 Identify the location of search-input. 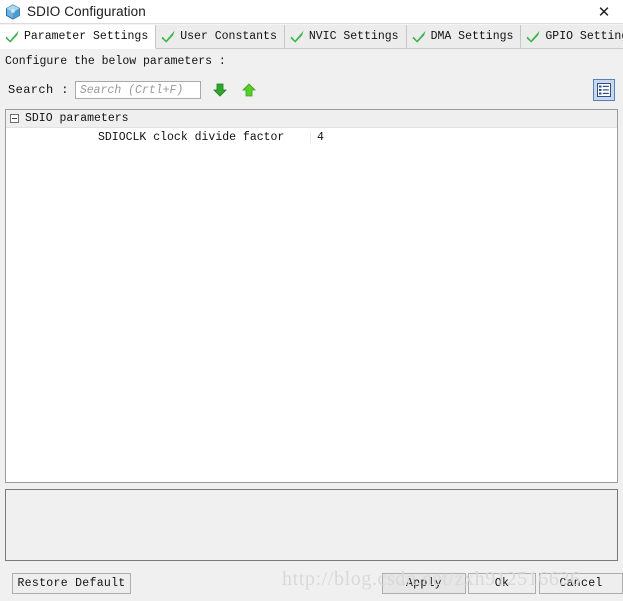
(137, 90).